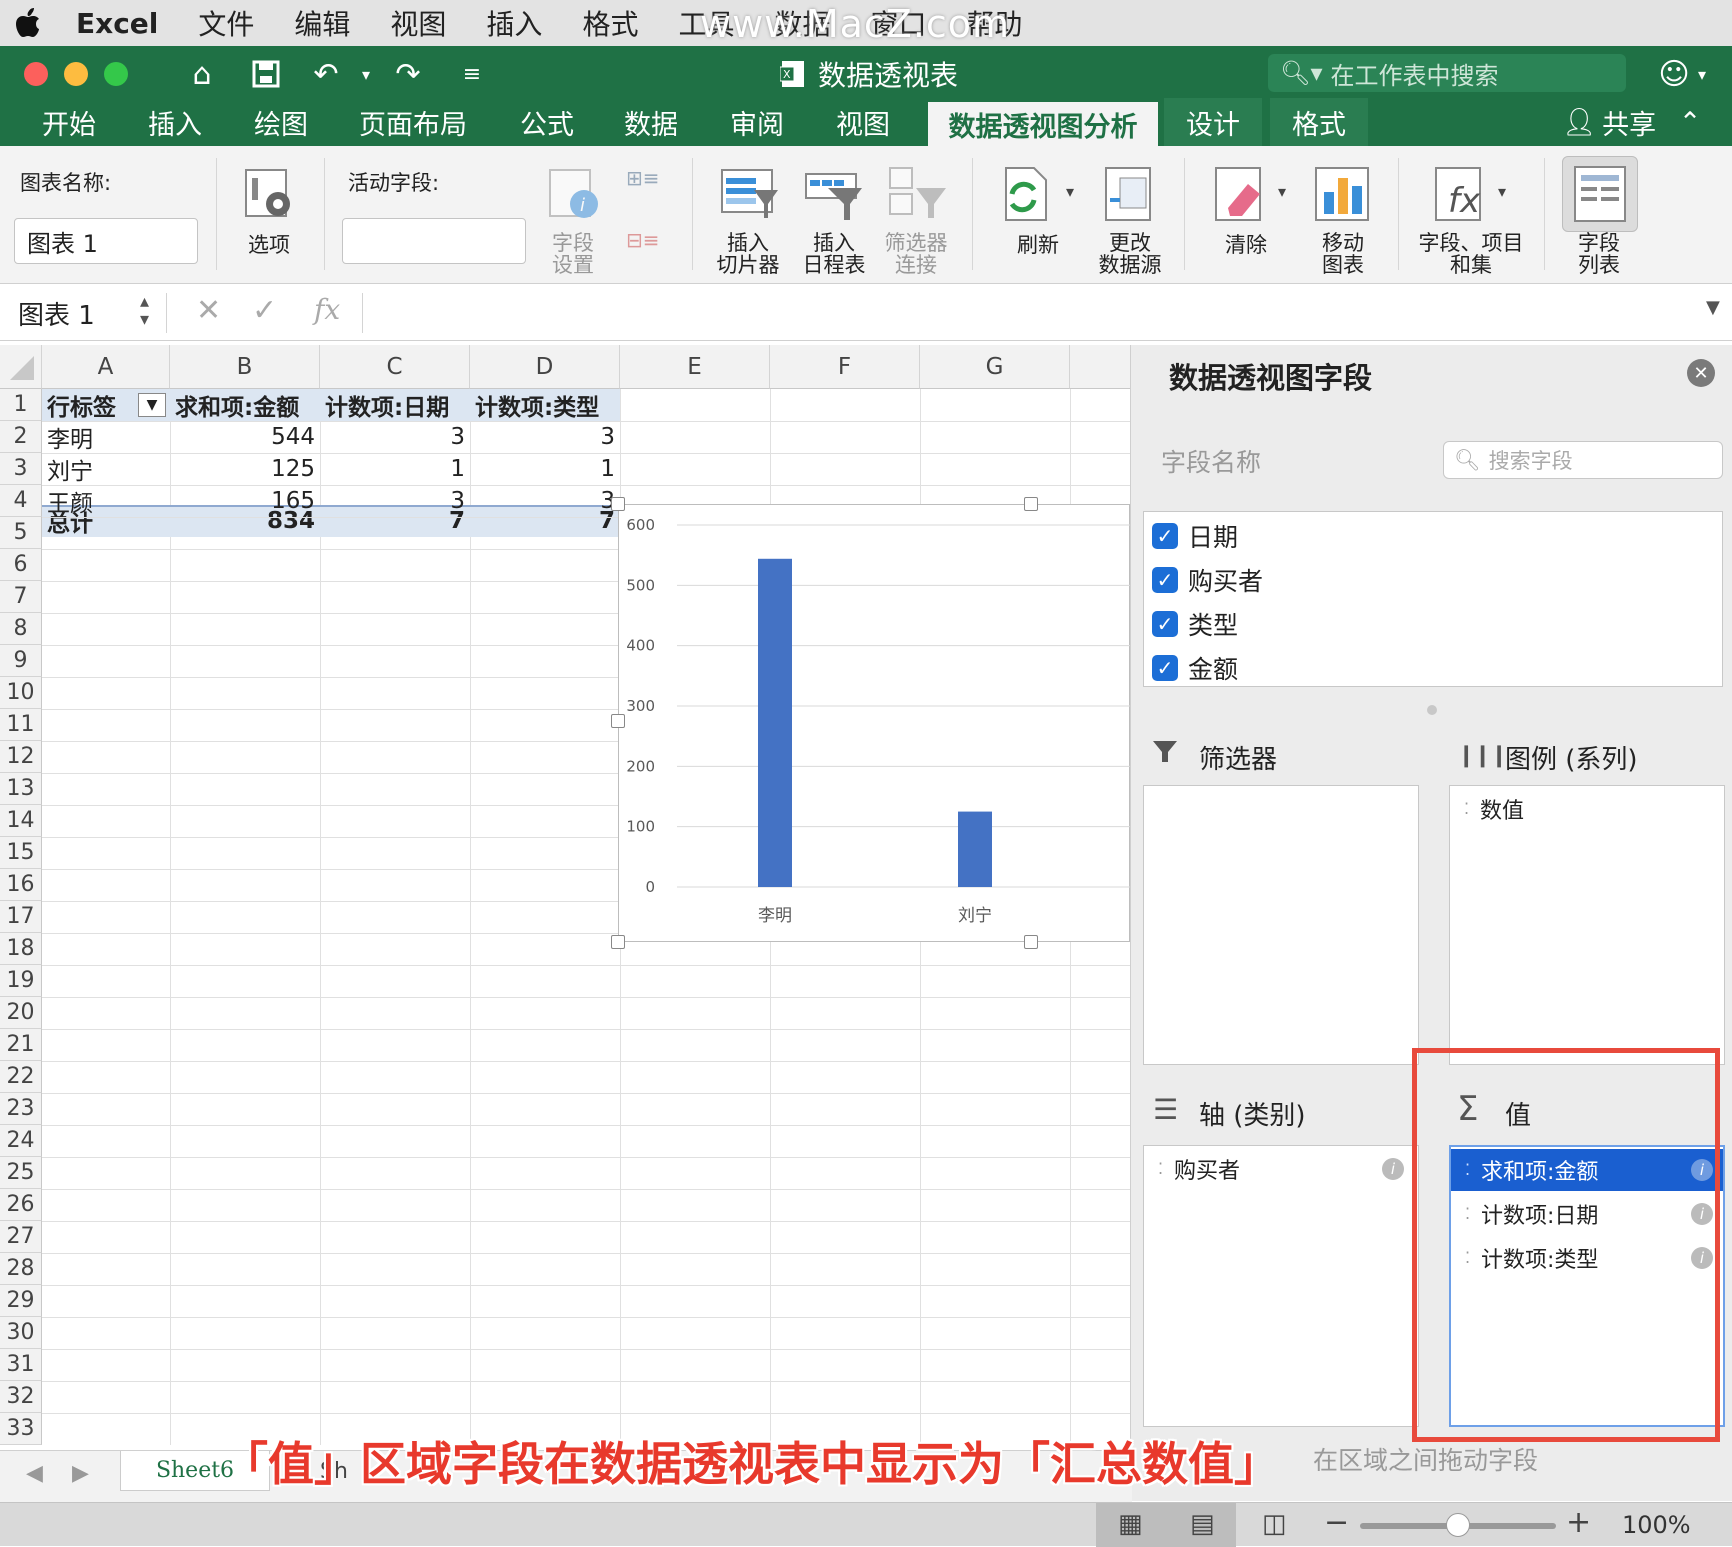 This screenshot has height=1547, width=1732. I want to click on row-header: 11, so click(21, 725).